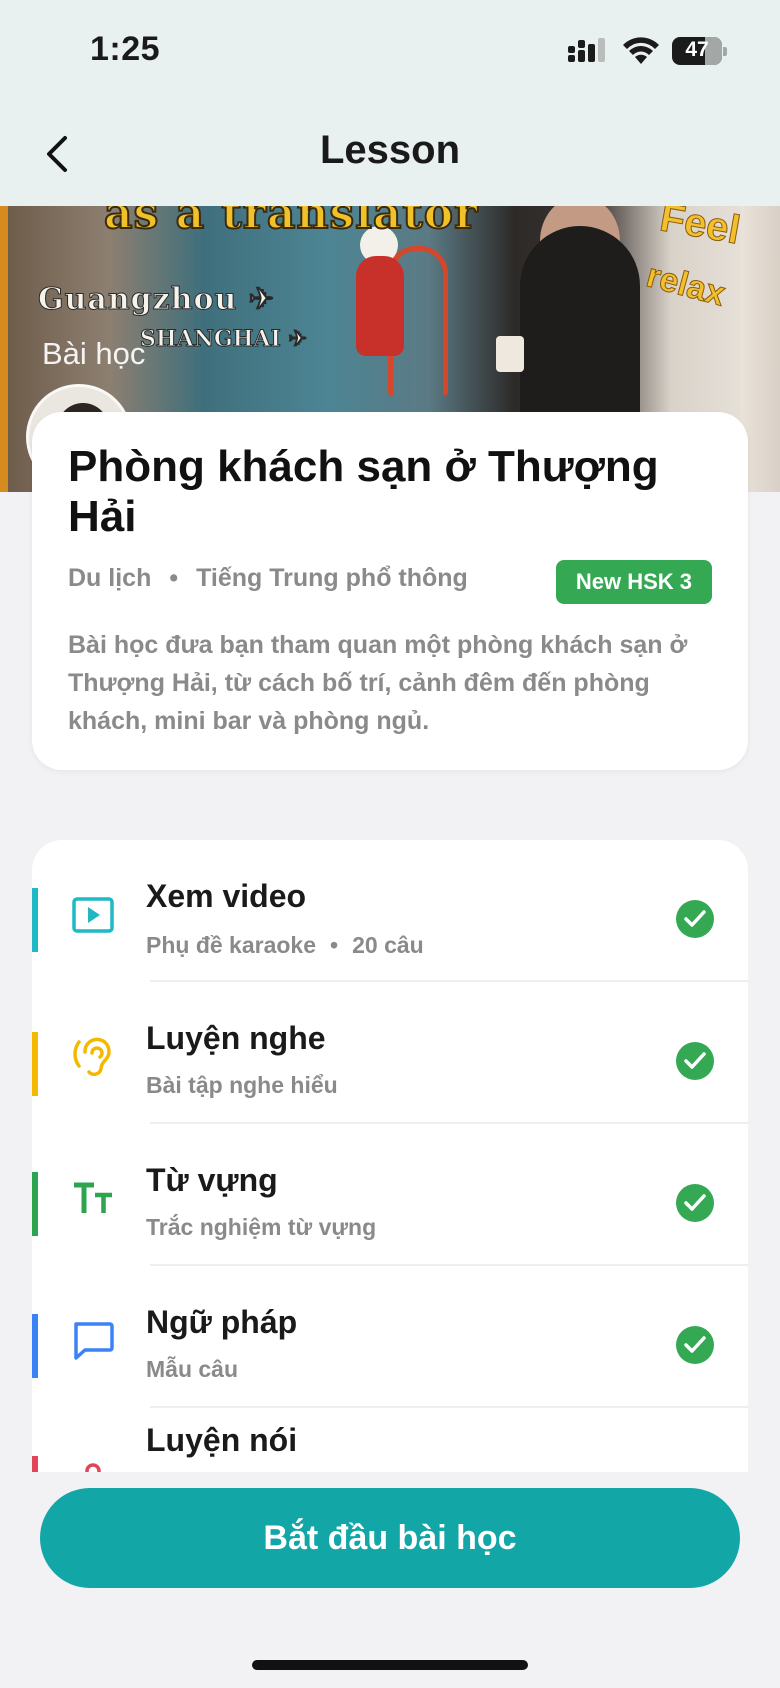 This screenshot has height=1688, width=780. What do you see at coordinates (380, 306) in the screenshot?
I see `thumbnail-figure` at bounding box center [380, 306].